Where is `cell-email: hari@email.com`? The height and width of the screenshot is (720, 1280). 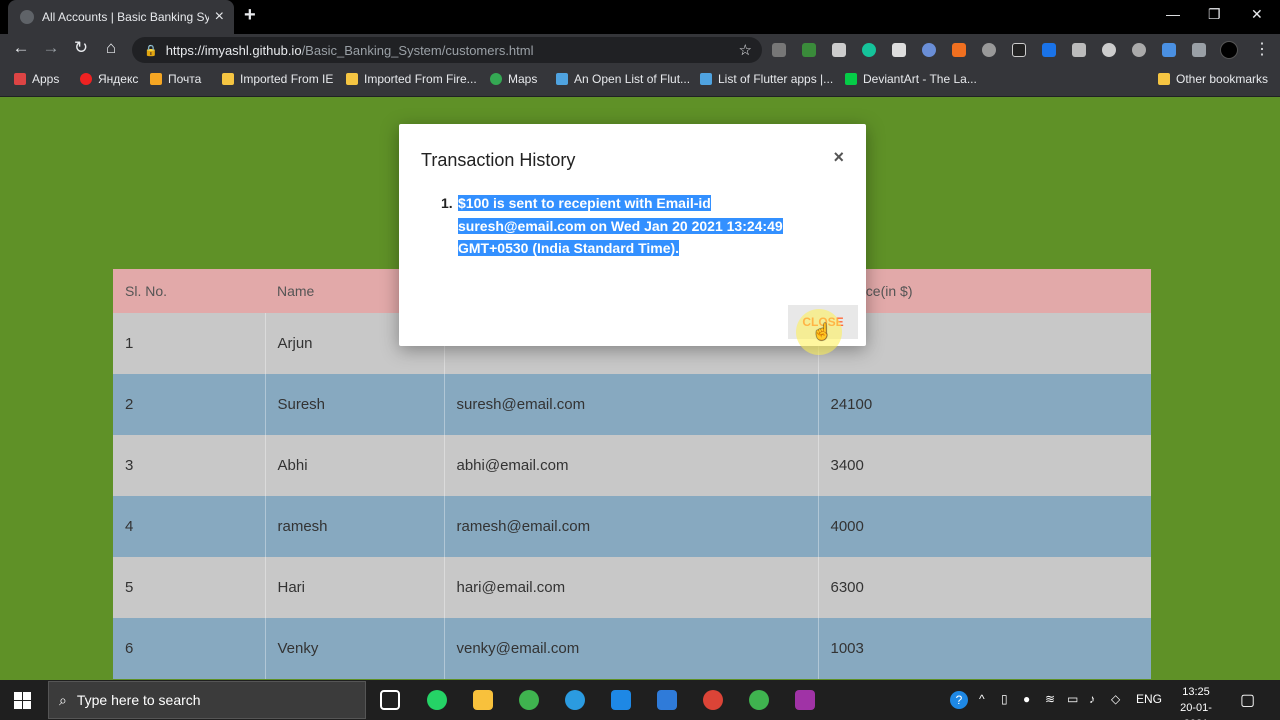 cell-email: hari@email.com is located at coordinates (630, 587).